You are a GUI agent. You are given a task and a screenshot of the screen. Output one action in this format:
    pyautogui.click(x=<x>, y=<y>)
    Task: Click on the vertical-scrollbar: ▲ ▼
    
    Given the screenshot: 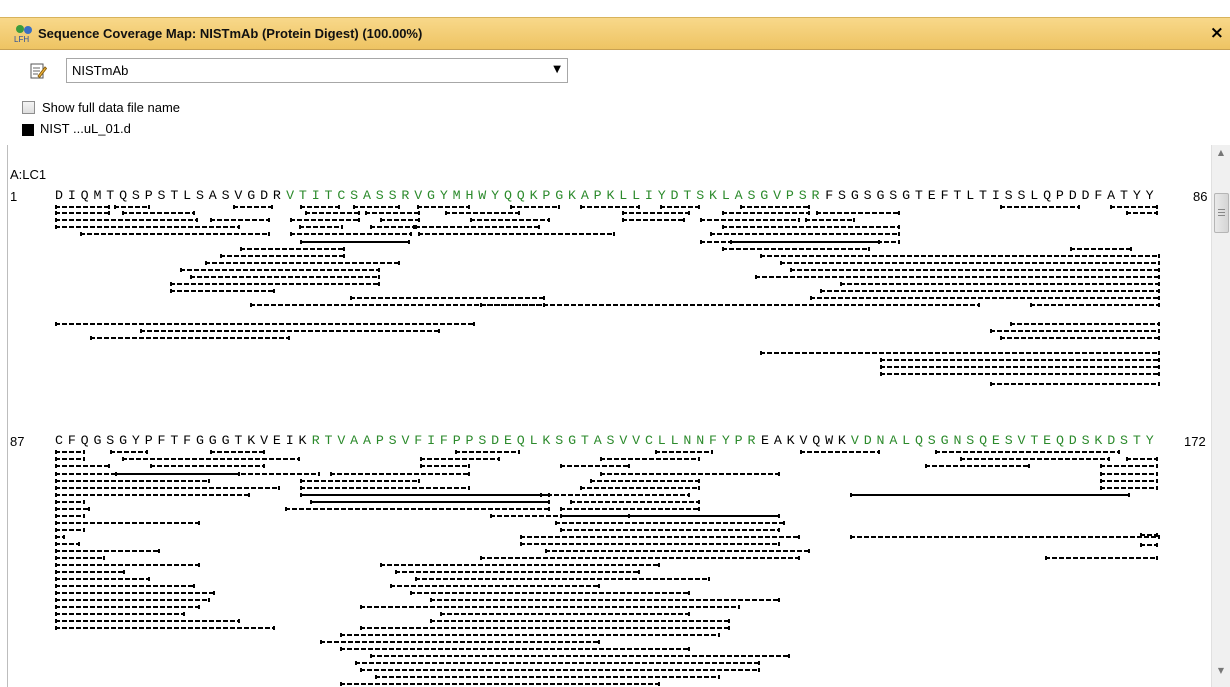 What is the action you would take?
    pyautogui.click(x=1220, y=416)
    